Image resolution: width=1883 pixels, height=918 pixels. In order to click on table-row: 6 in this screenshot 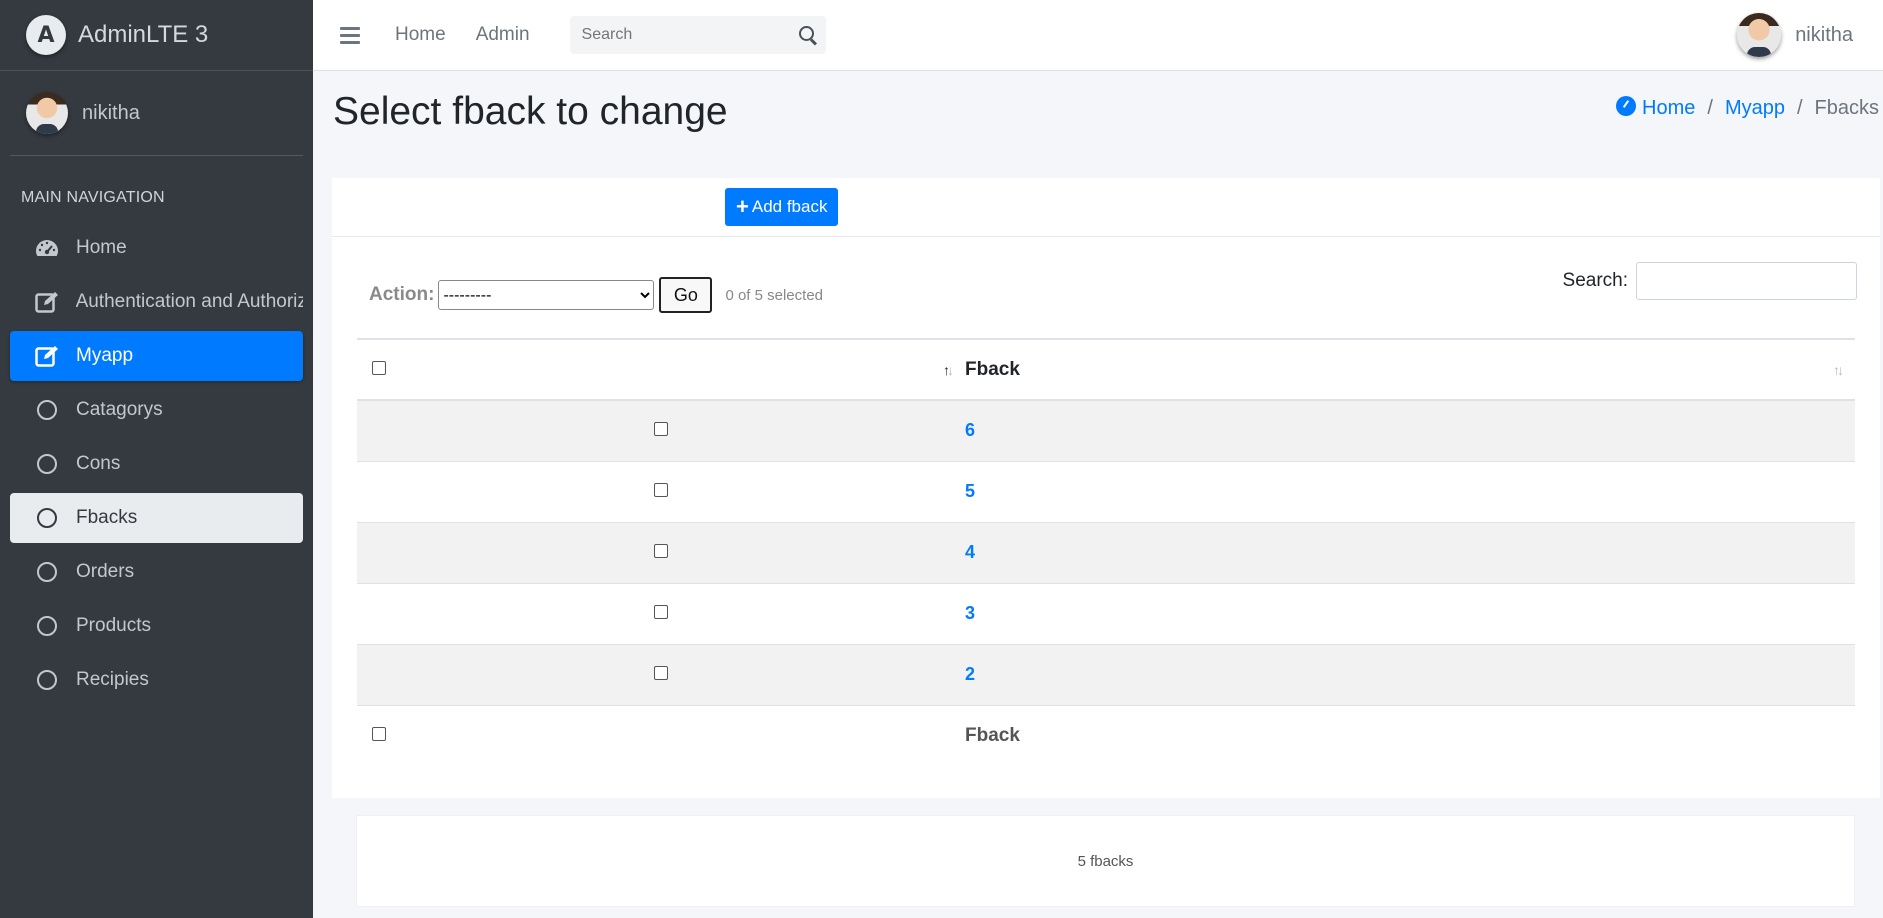, I will do `click(1106, 431)`.